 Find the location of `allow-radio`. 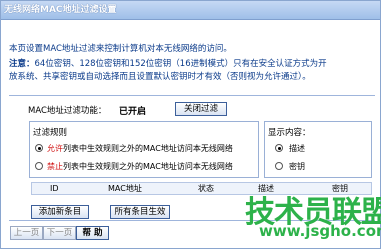

allow-radio is located at coordinates (39, 148).